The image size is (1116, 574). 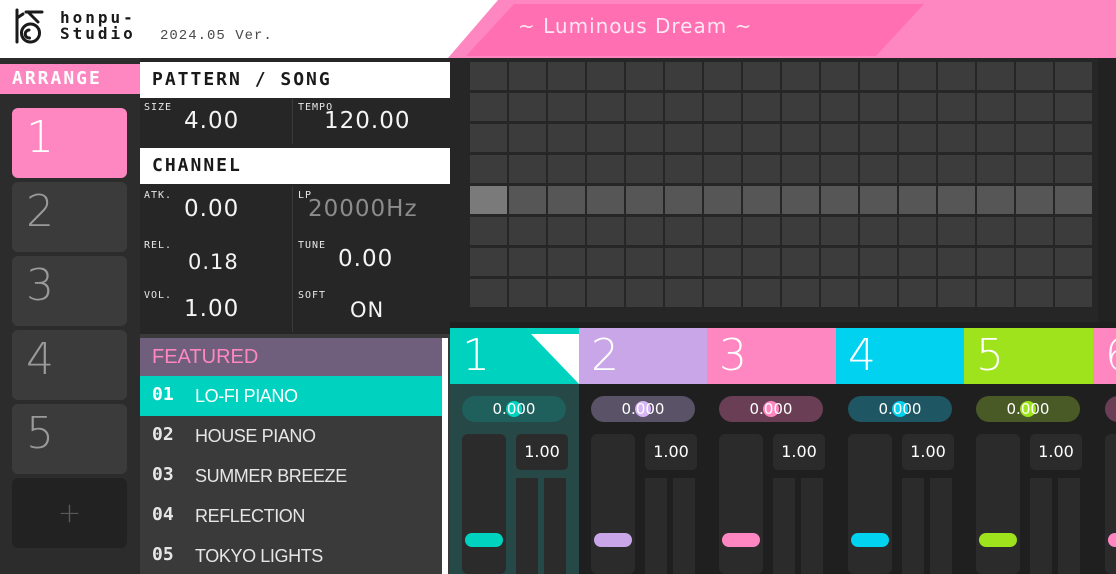 What do you see at coordinates (1104, 356) in the screenshot?
I see `channel-tab-6: 6` at bounding box center [1104, 356].